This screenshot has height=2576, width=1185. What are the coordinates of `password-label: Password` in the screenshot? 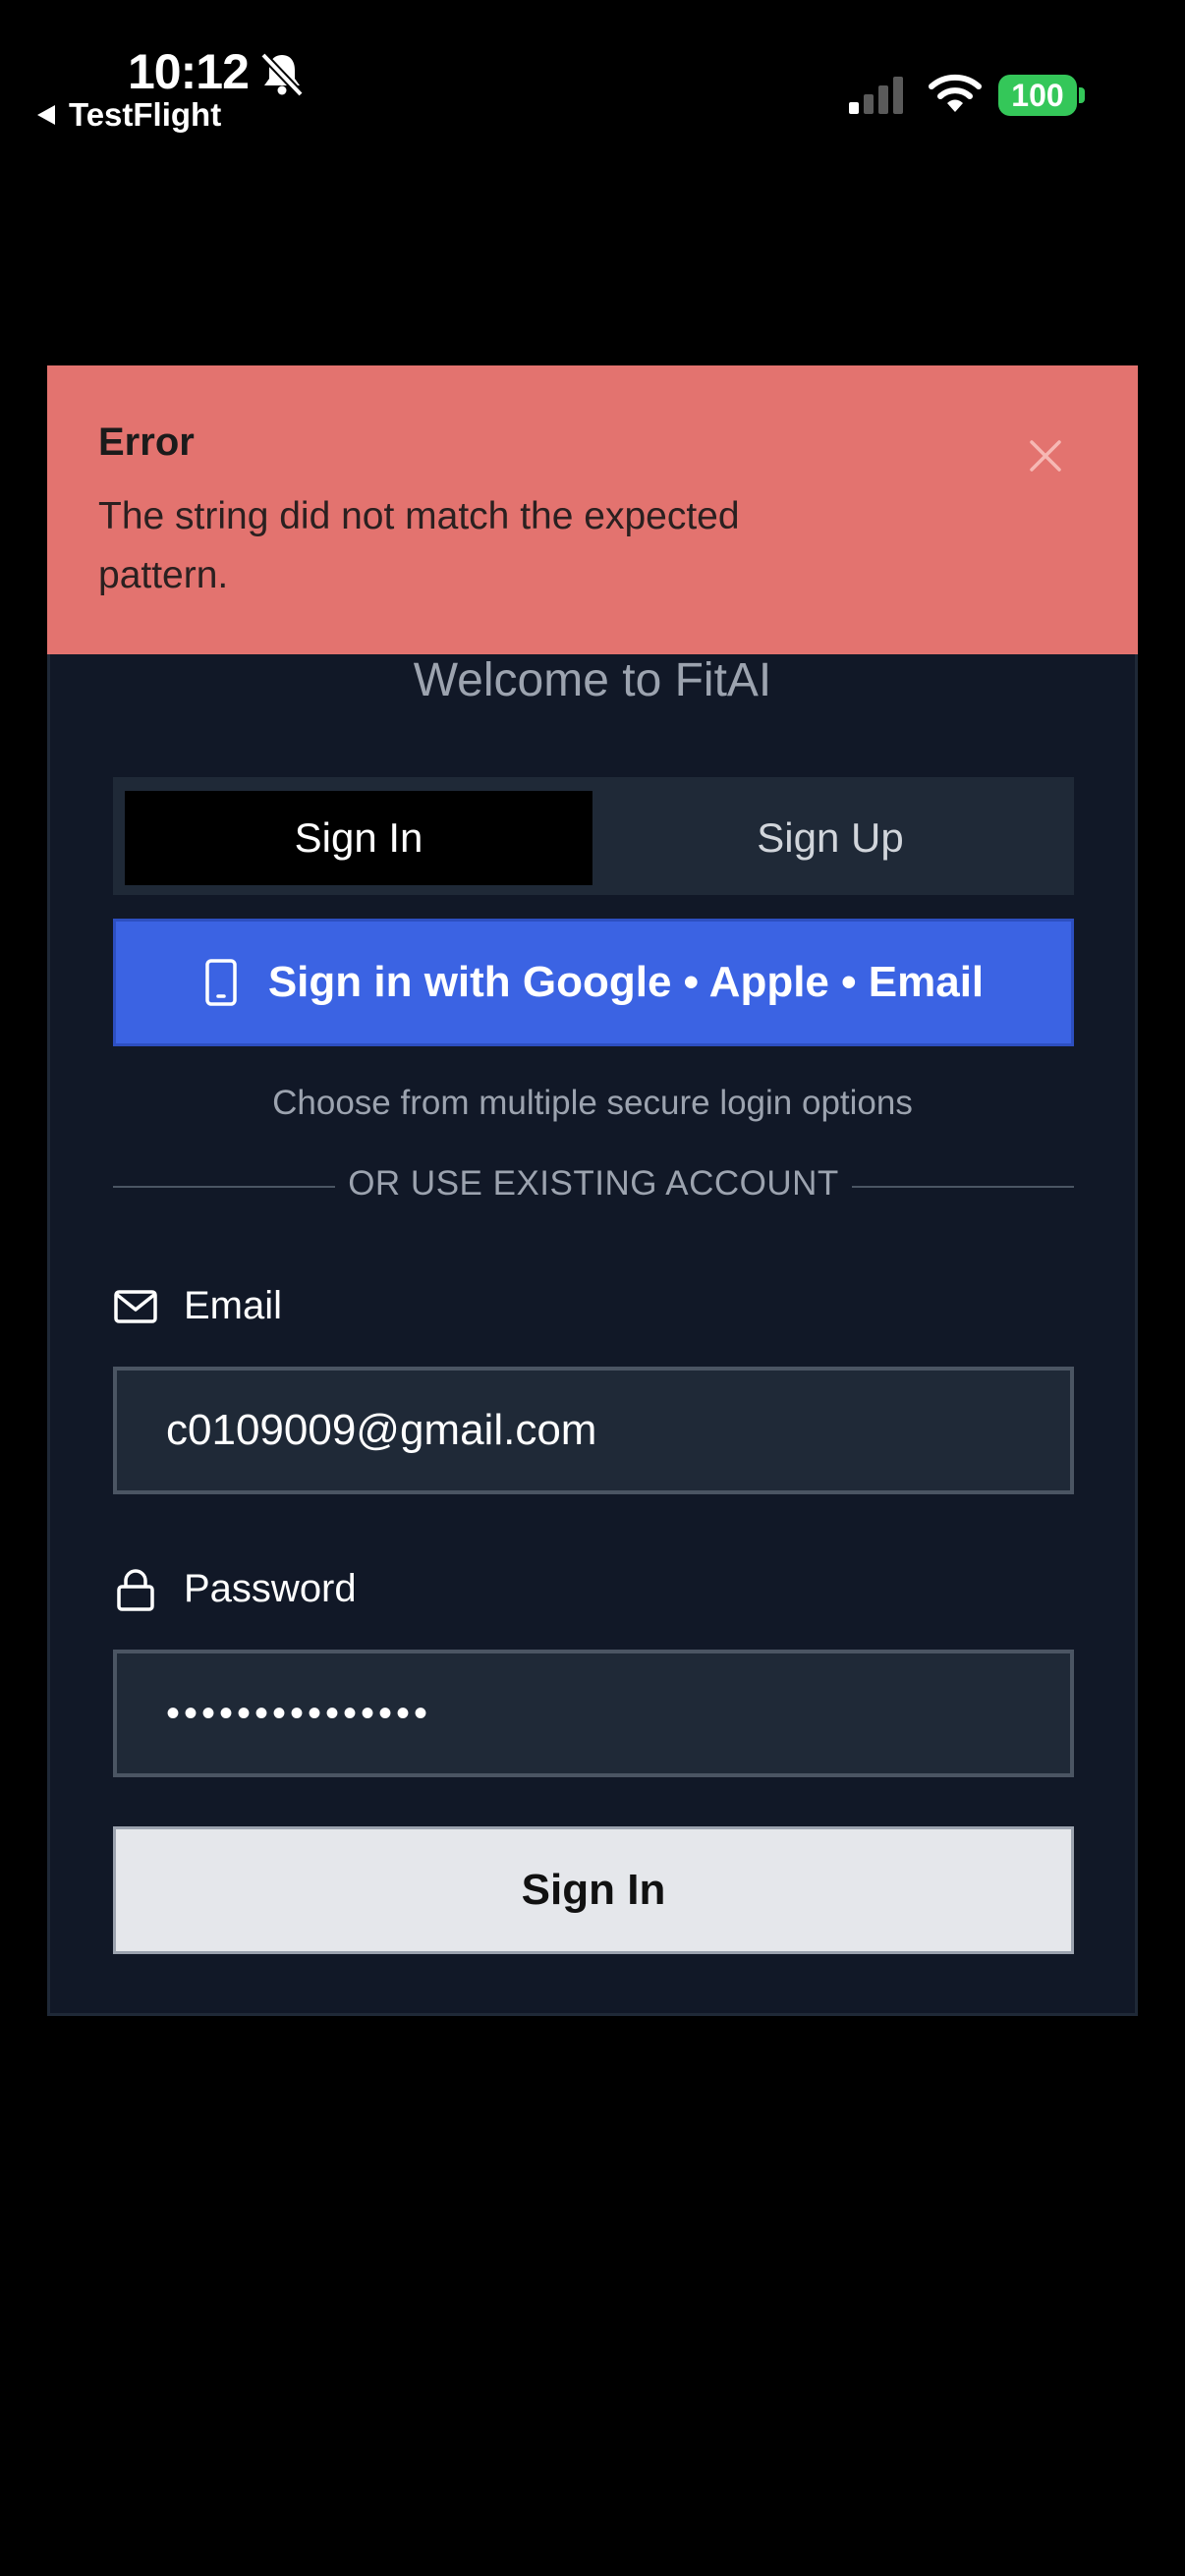 It's located at (235, 1589).